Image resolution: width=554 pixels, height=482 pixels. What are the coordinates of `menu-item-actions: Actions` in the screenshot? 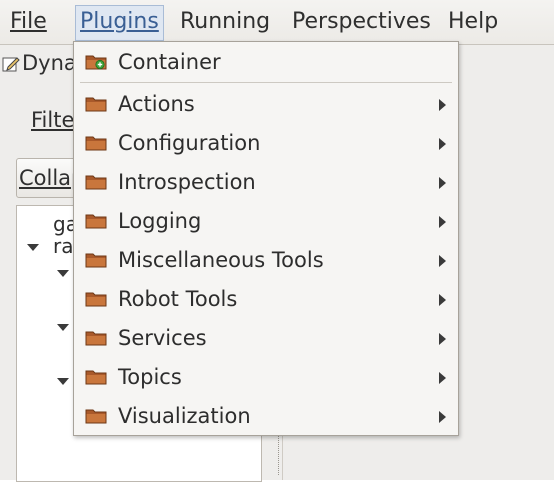 It's located at (266, 104).